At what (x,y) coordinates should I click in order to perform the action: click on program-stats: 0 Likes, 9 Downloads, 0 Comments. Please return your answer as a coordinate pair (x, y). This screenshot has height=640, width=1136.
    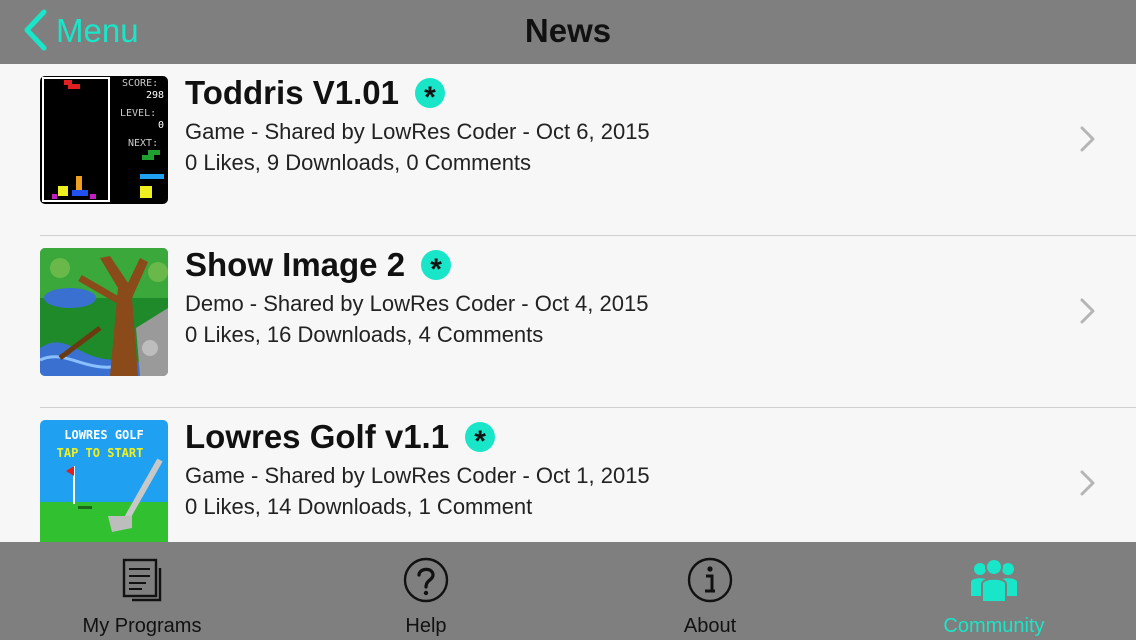
    Looking at the image, I should click on (358, 162).